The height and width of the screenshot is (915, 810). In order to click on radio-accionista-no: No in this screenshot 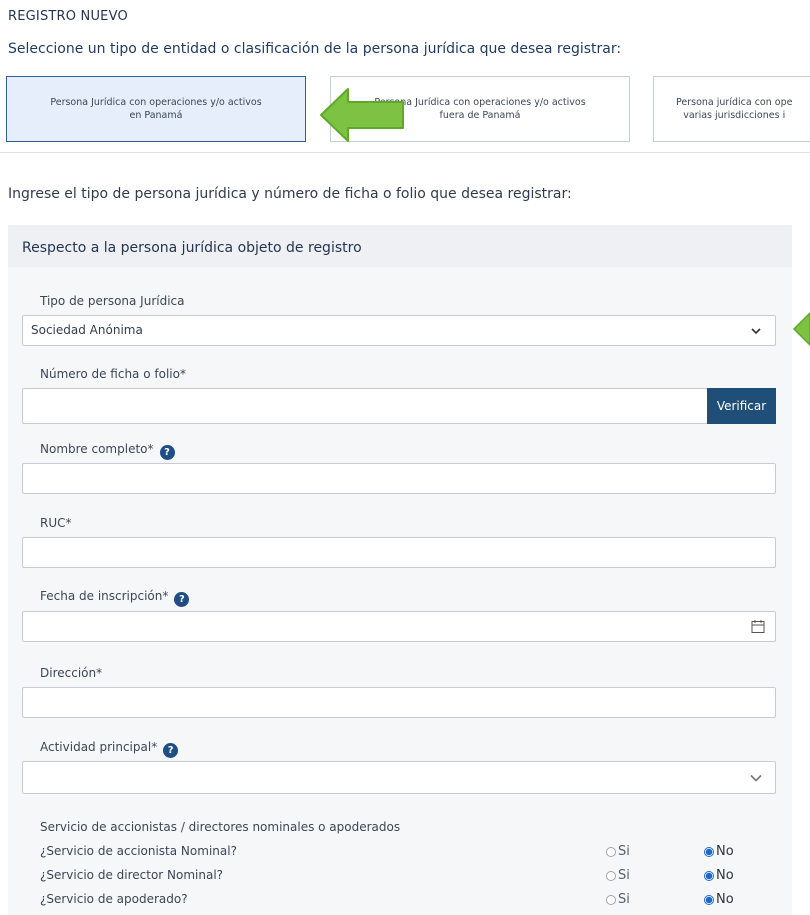, I will do `click(719, 851)`.